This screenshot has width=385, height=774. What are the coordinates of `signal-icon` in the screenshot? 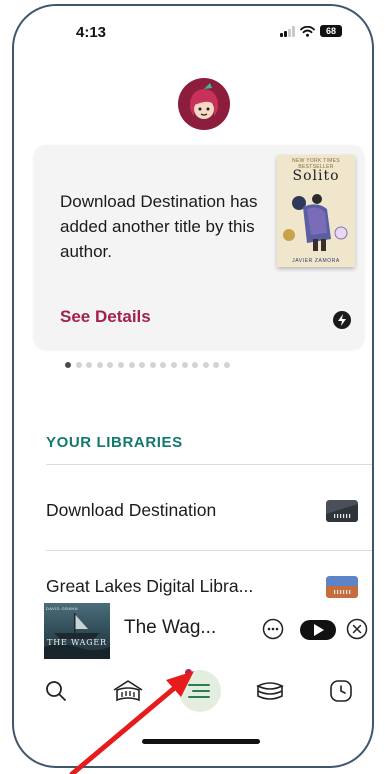 It's located at (287, 31).